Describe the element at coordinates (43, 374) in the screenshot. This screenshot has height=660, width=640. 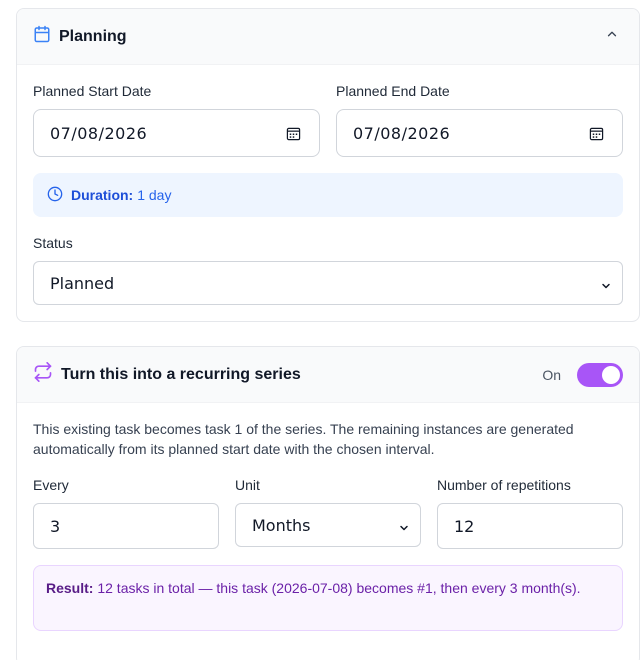
I see `repeat-icon` at that location.